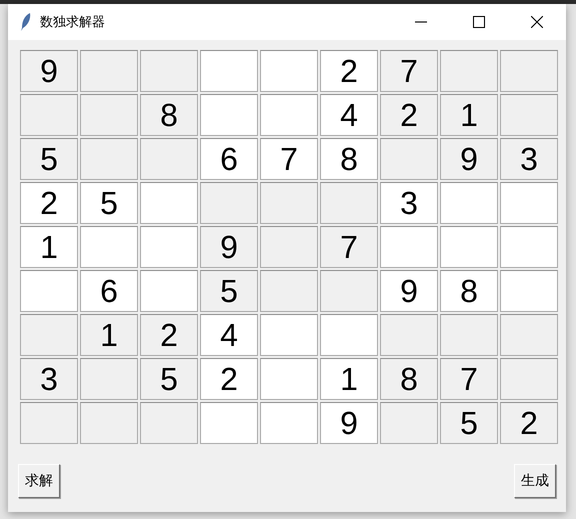 This screenshot has height=519, width=576. What do you see at coordinates (39, 481) in the screenshot?
I see `solve-button: 求解` at bounding box center [39, 481].